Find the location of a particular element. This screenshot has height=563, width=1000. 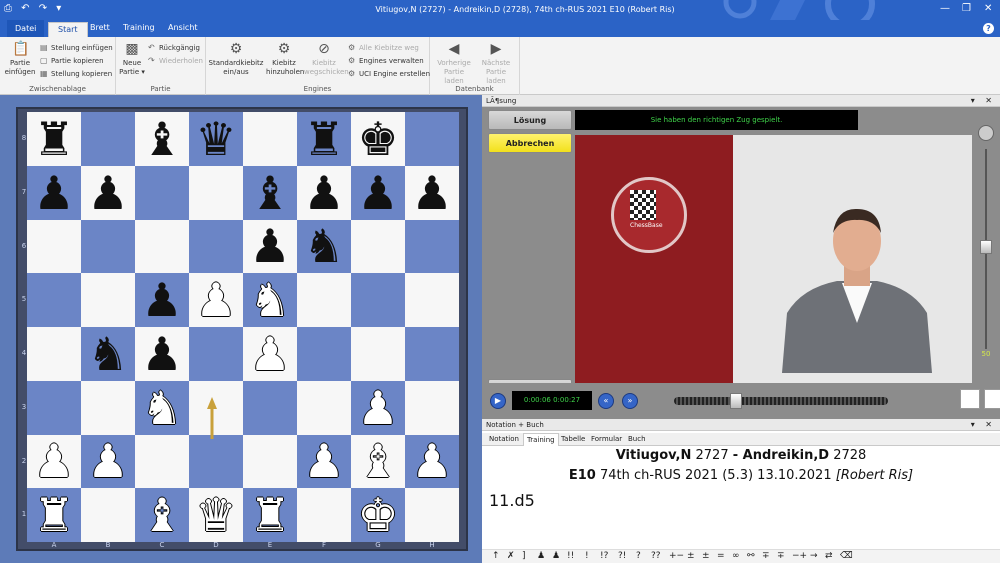

square-g2: ♝ is located at coordinates (378, 461).